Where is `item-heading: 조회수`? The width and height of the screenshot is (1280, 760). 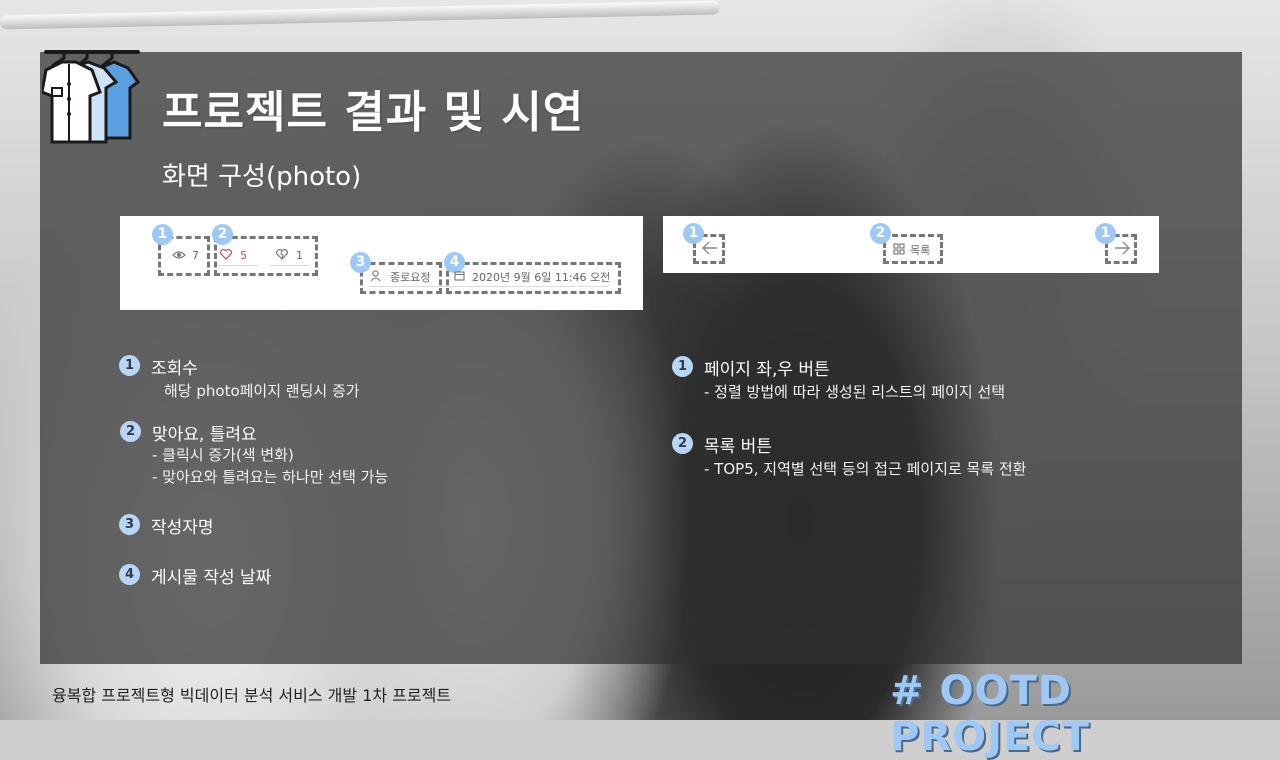
item-heading: 조회수 is located at coordinates (174, 369).